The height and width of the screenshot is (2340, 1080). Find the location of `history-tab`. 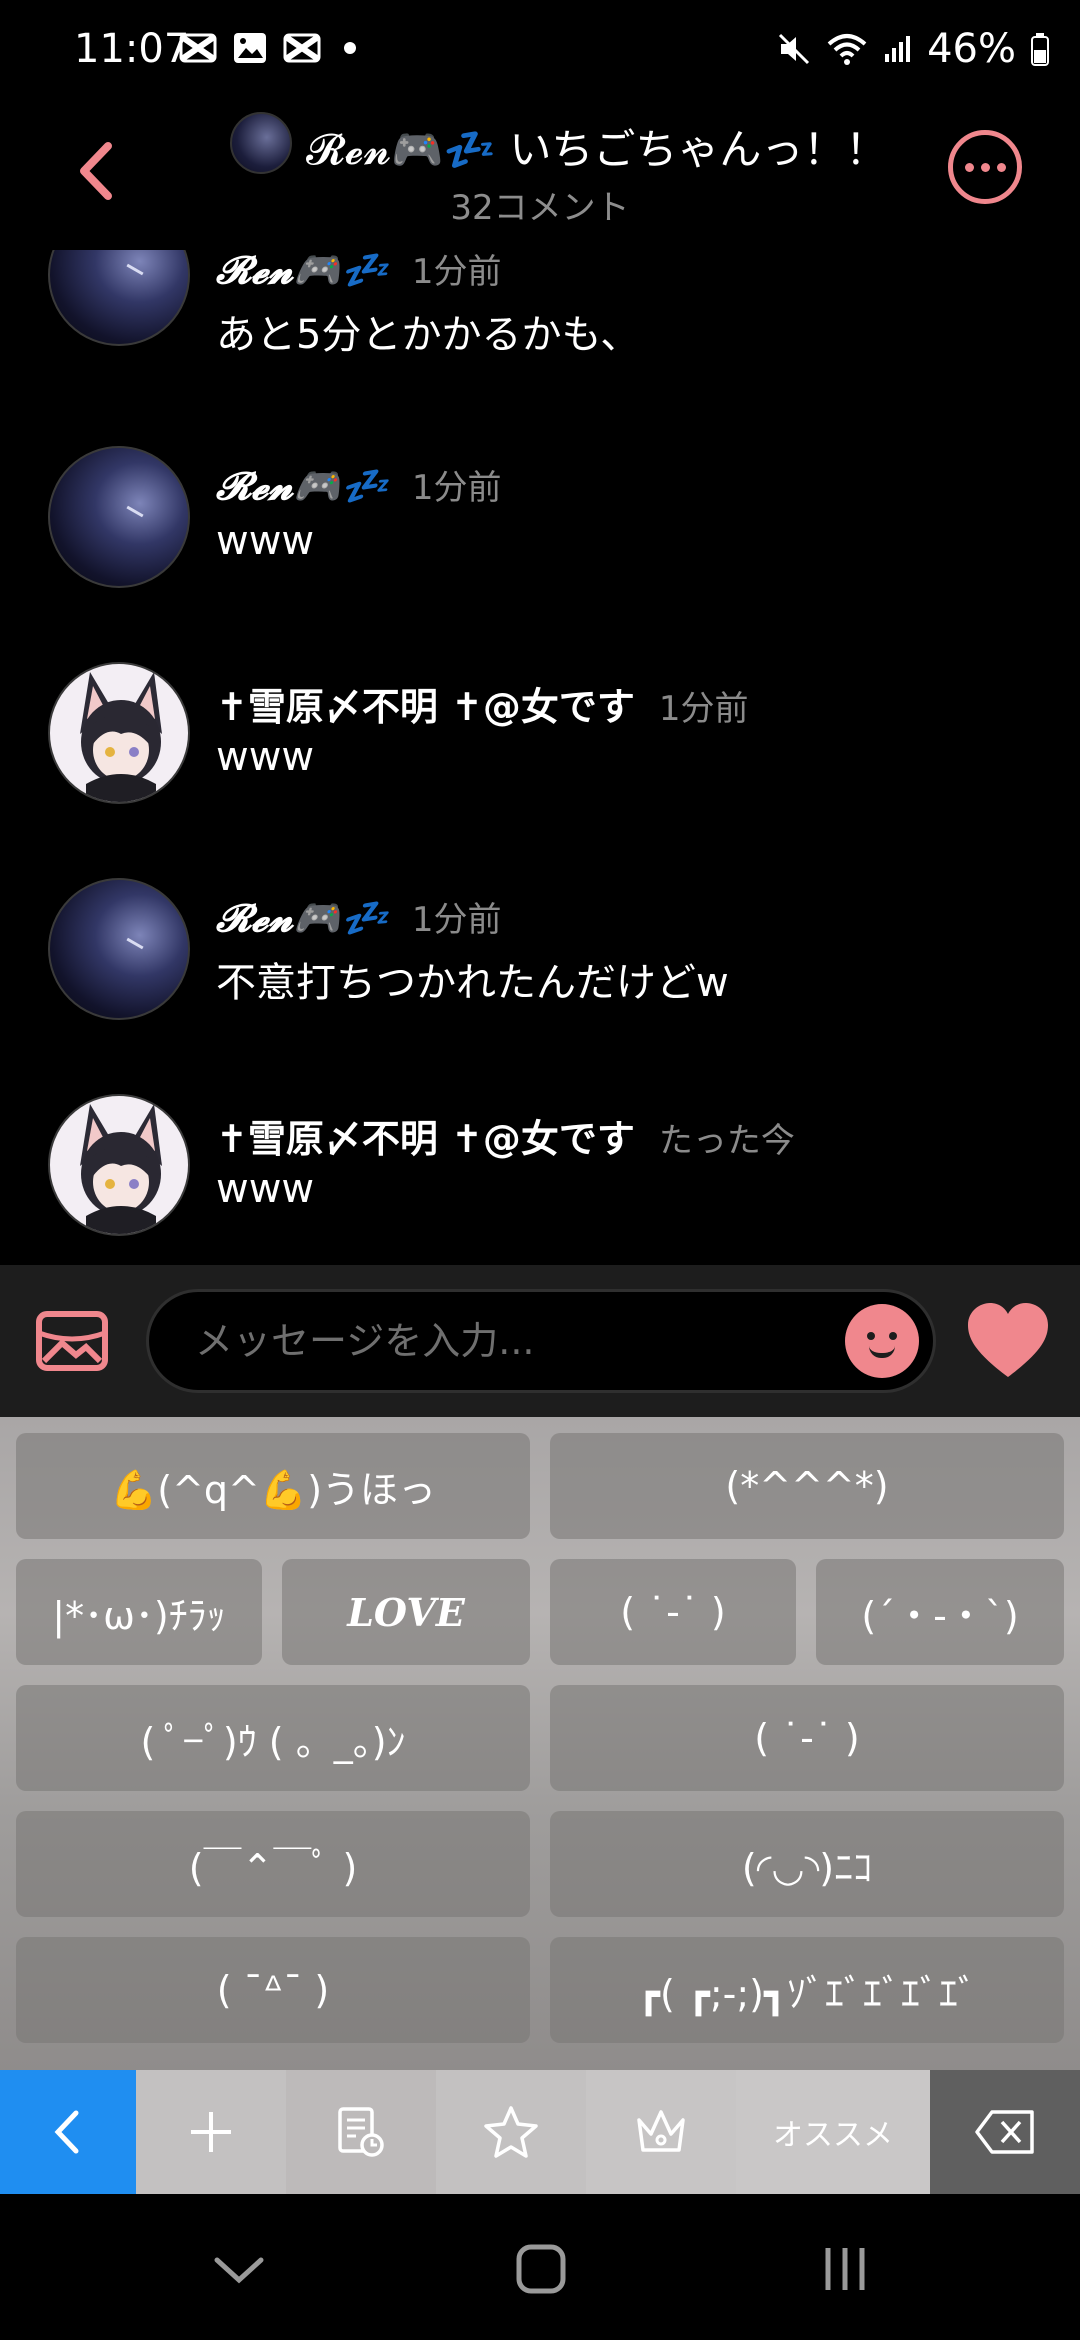

history-tab is located at coordinates (361, 2132).